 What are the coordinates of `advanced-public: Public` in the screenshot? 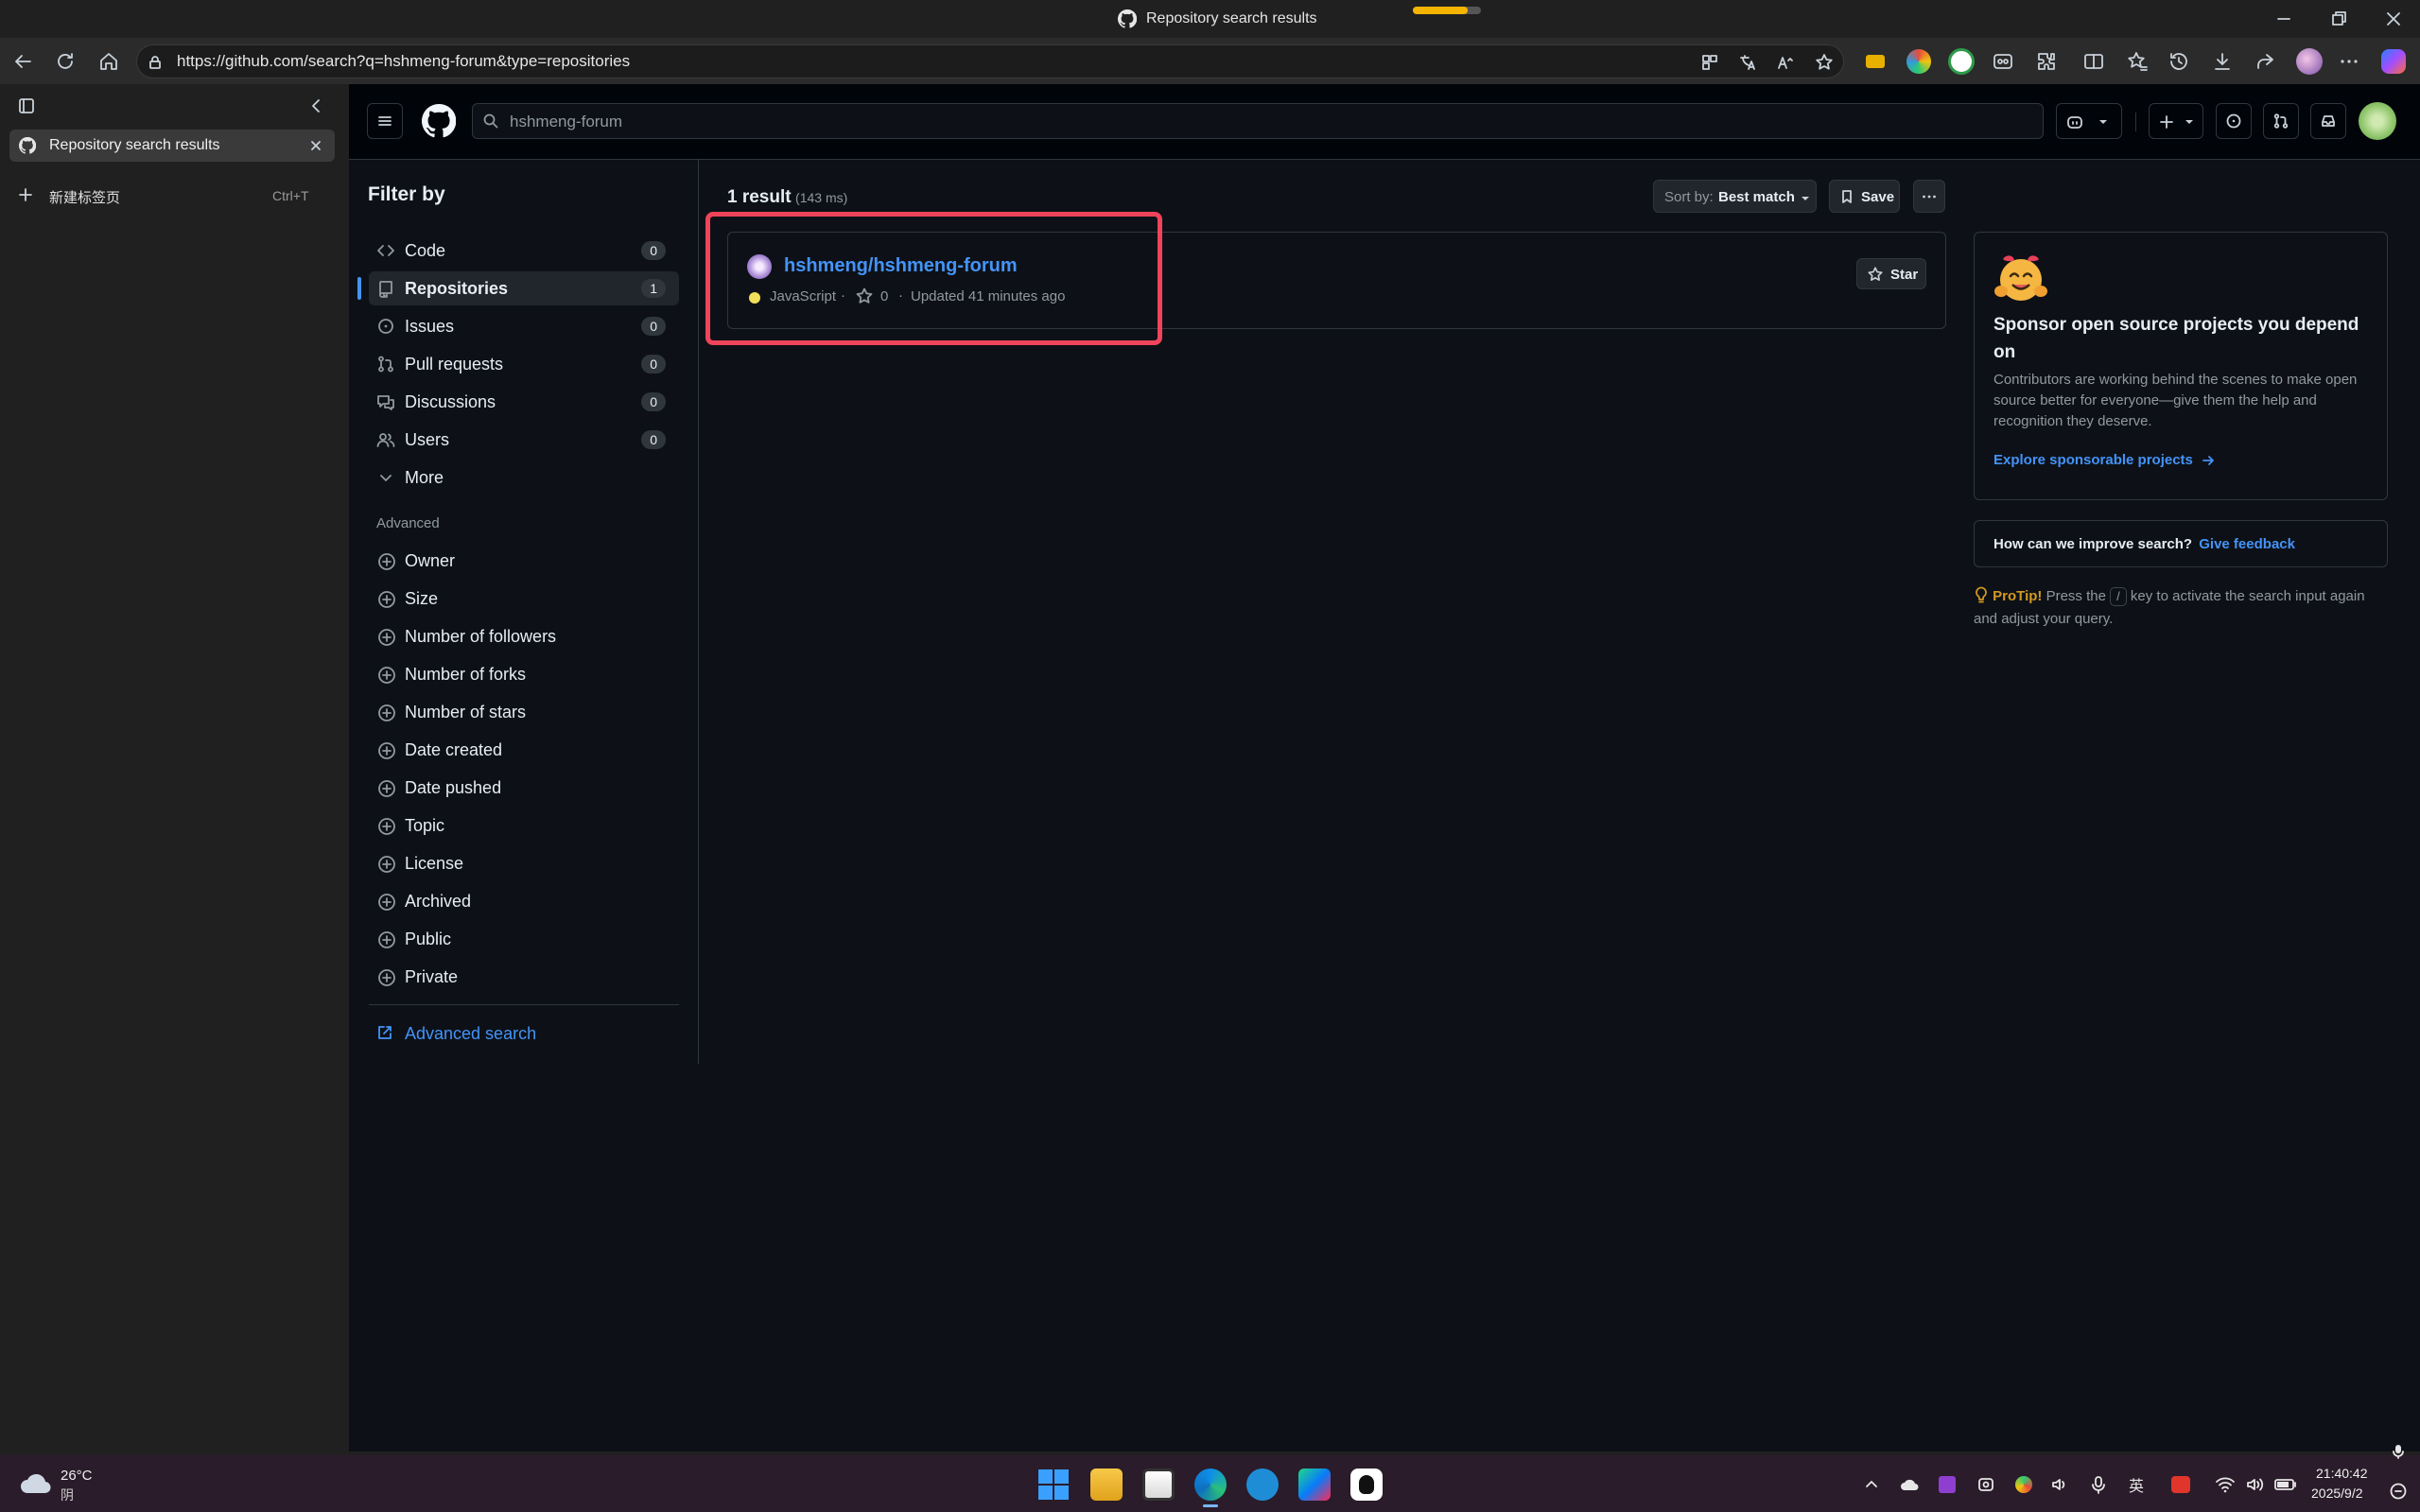 It's located at (524, 939).